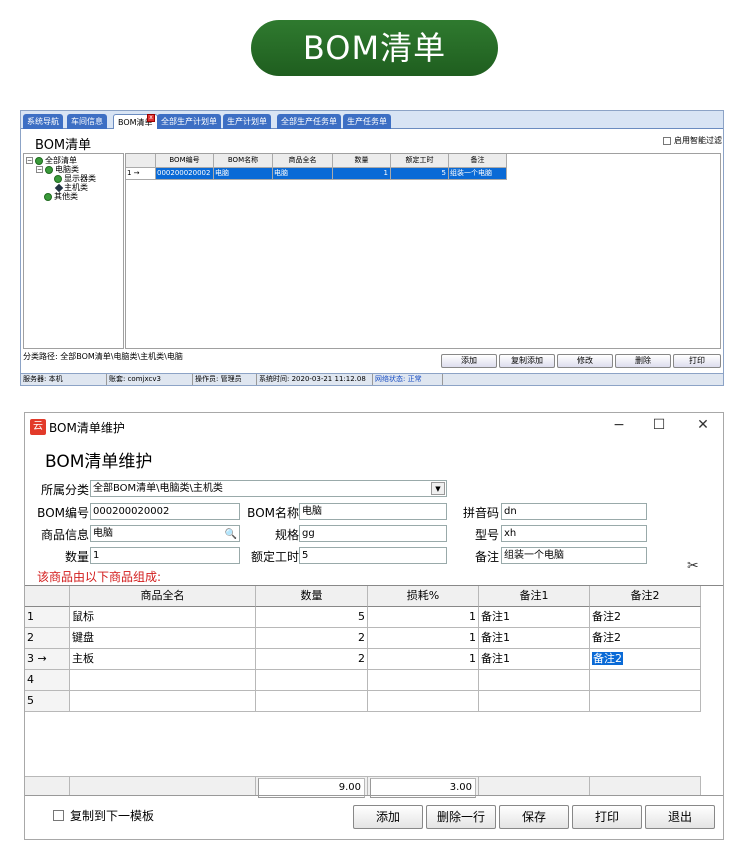 The width and height of the screenshot is (750, 866). Describe the element at coordinates (312, 617) in the screenshot. I see `cell-qty: 5` at that location.